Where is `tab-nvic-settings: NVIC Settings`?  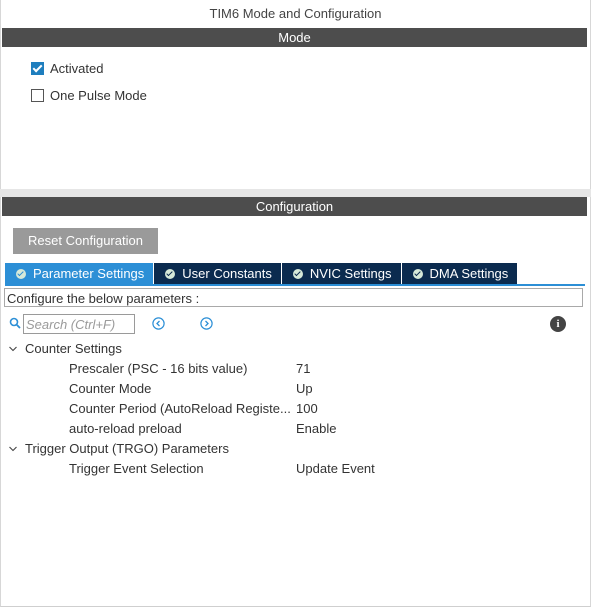
tab-nvic-settings: NVIC Settings is located at coordinates (341, 273).